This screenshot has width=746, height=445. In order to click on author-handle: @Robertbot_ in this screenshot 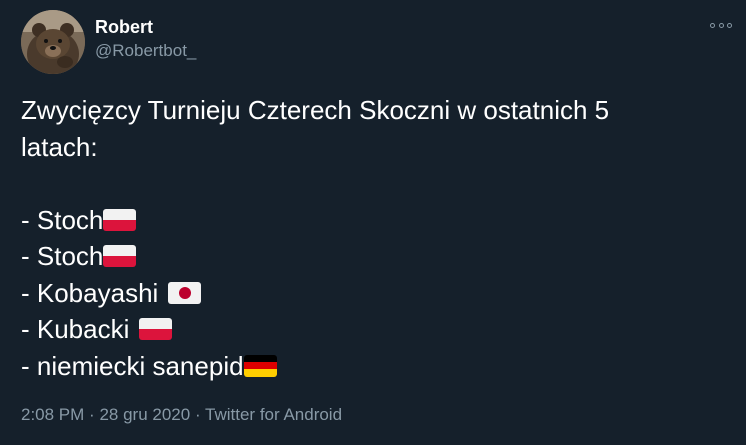, I will do `click(145, 51)`.